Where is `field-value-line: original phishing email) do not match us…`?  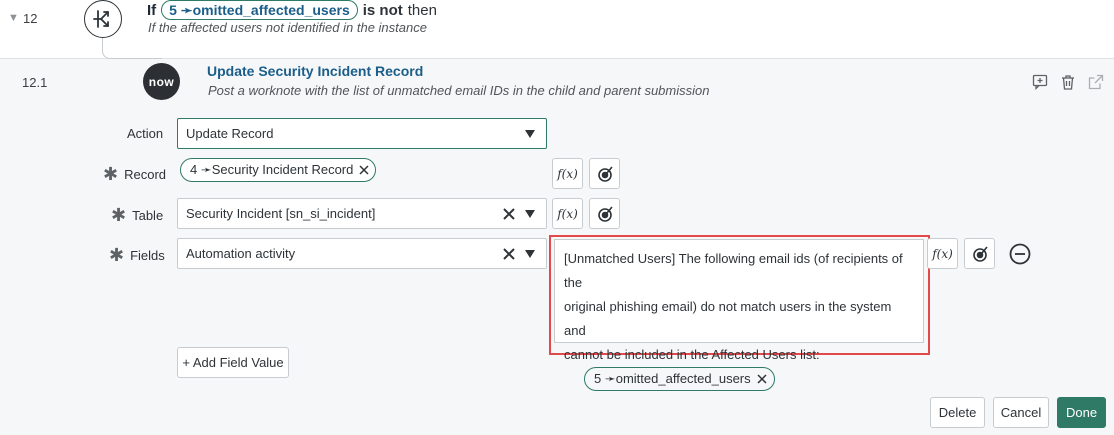
field-value-line: original phishing email) do not match us… is located at coordinates (728, 318).